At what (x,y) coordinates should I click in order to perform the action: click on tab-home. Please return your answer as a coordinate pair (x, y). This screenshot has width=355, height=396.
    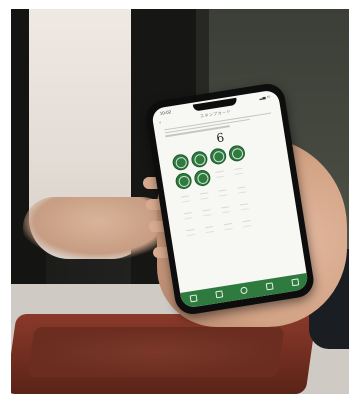
    Looking at the image, I should click on (193, 298).